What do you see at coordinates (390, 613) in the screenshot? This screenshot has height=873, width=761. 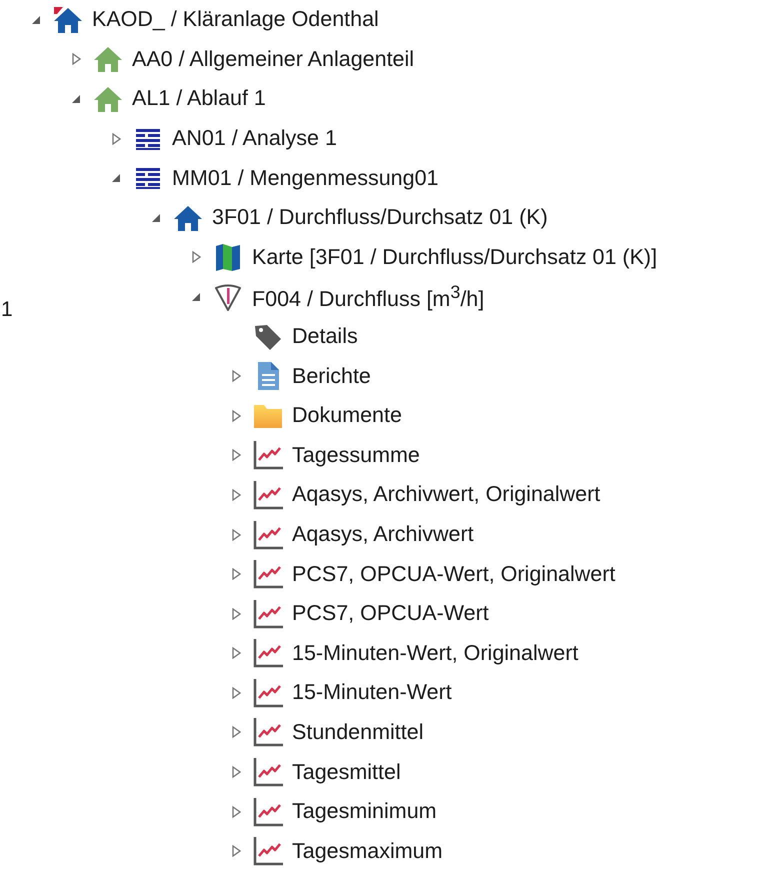 I see `tree-item: PCS7, OPCUA-Wert` at bounding box center [390, 613].